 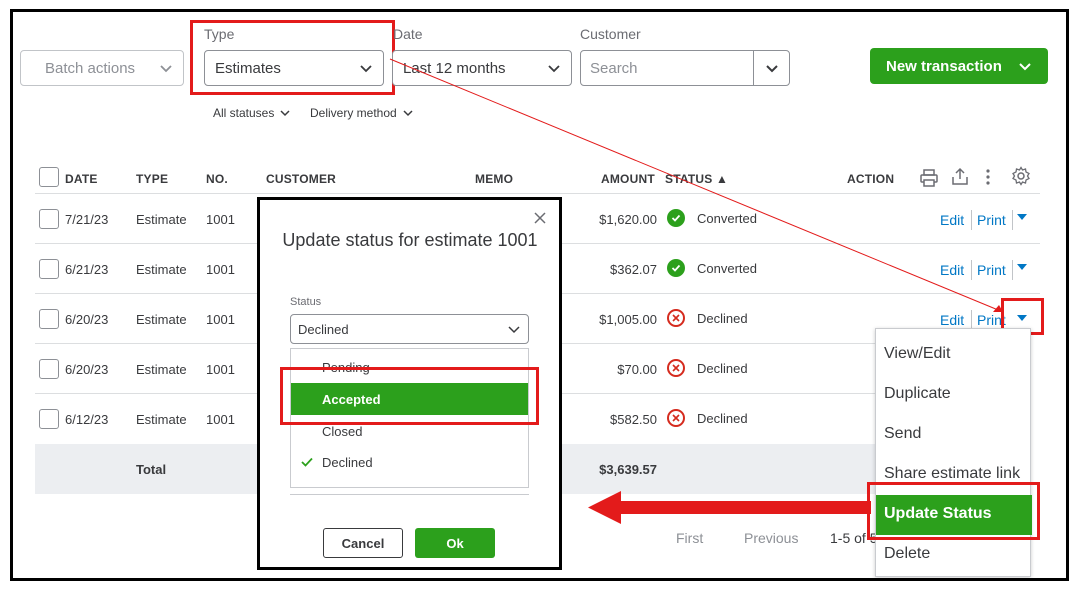 What do you see at coordinates (953, 511) in the screenshot?
I see `annotation-update-status-box` at bounding box center [953, 511].